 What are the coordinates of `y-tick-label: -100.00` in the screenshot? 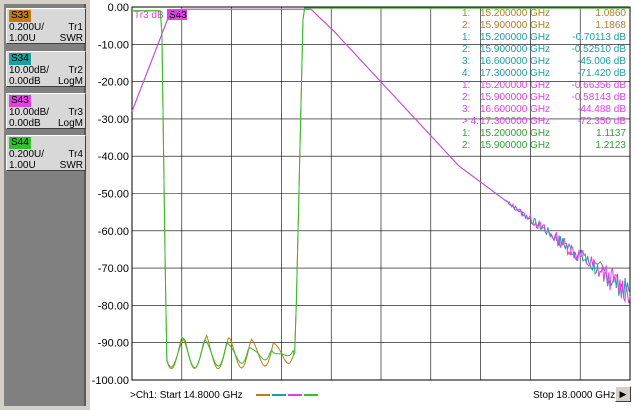 It's located at (110, 381).